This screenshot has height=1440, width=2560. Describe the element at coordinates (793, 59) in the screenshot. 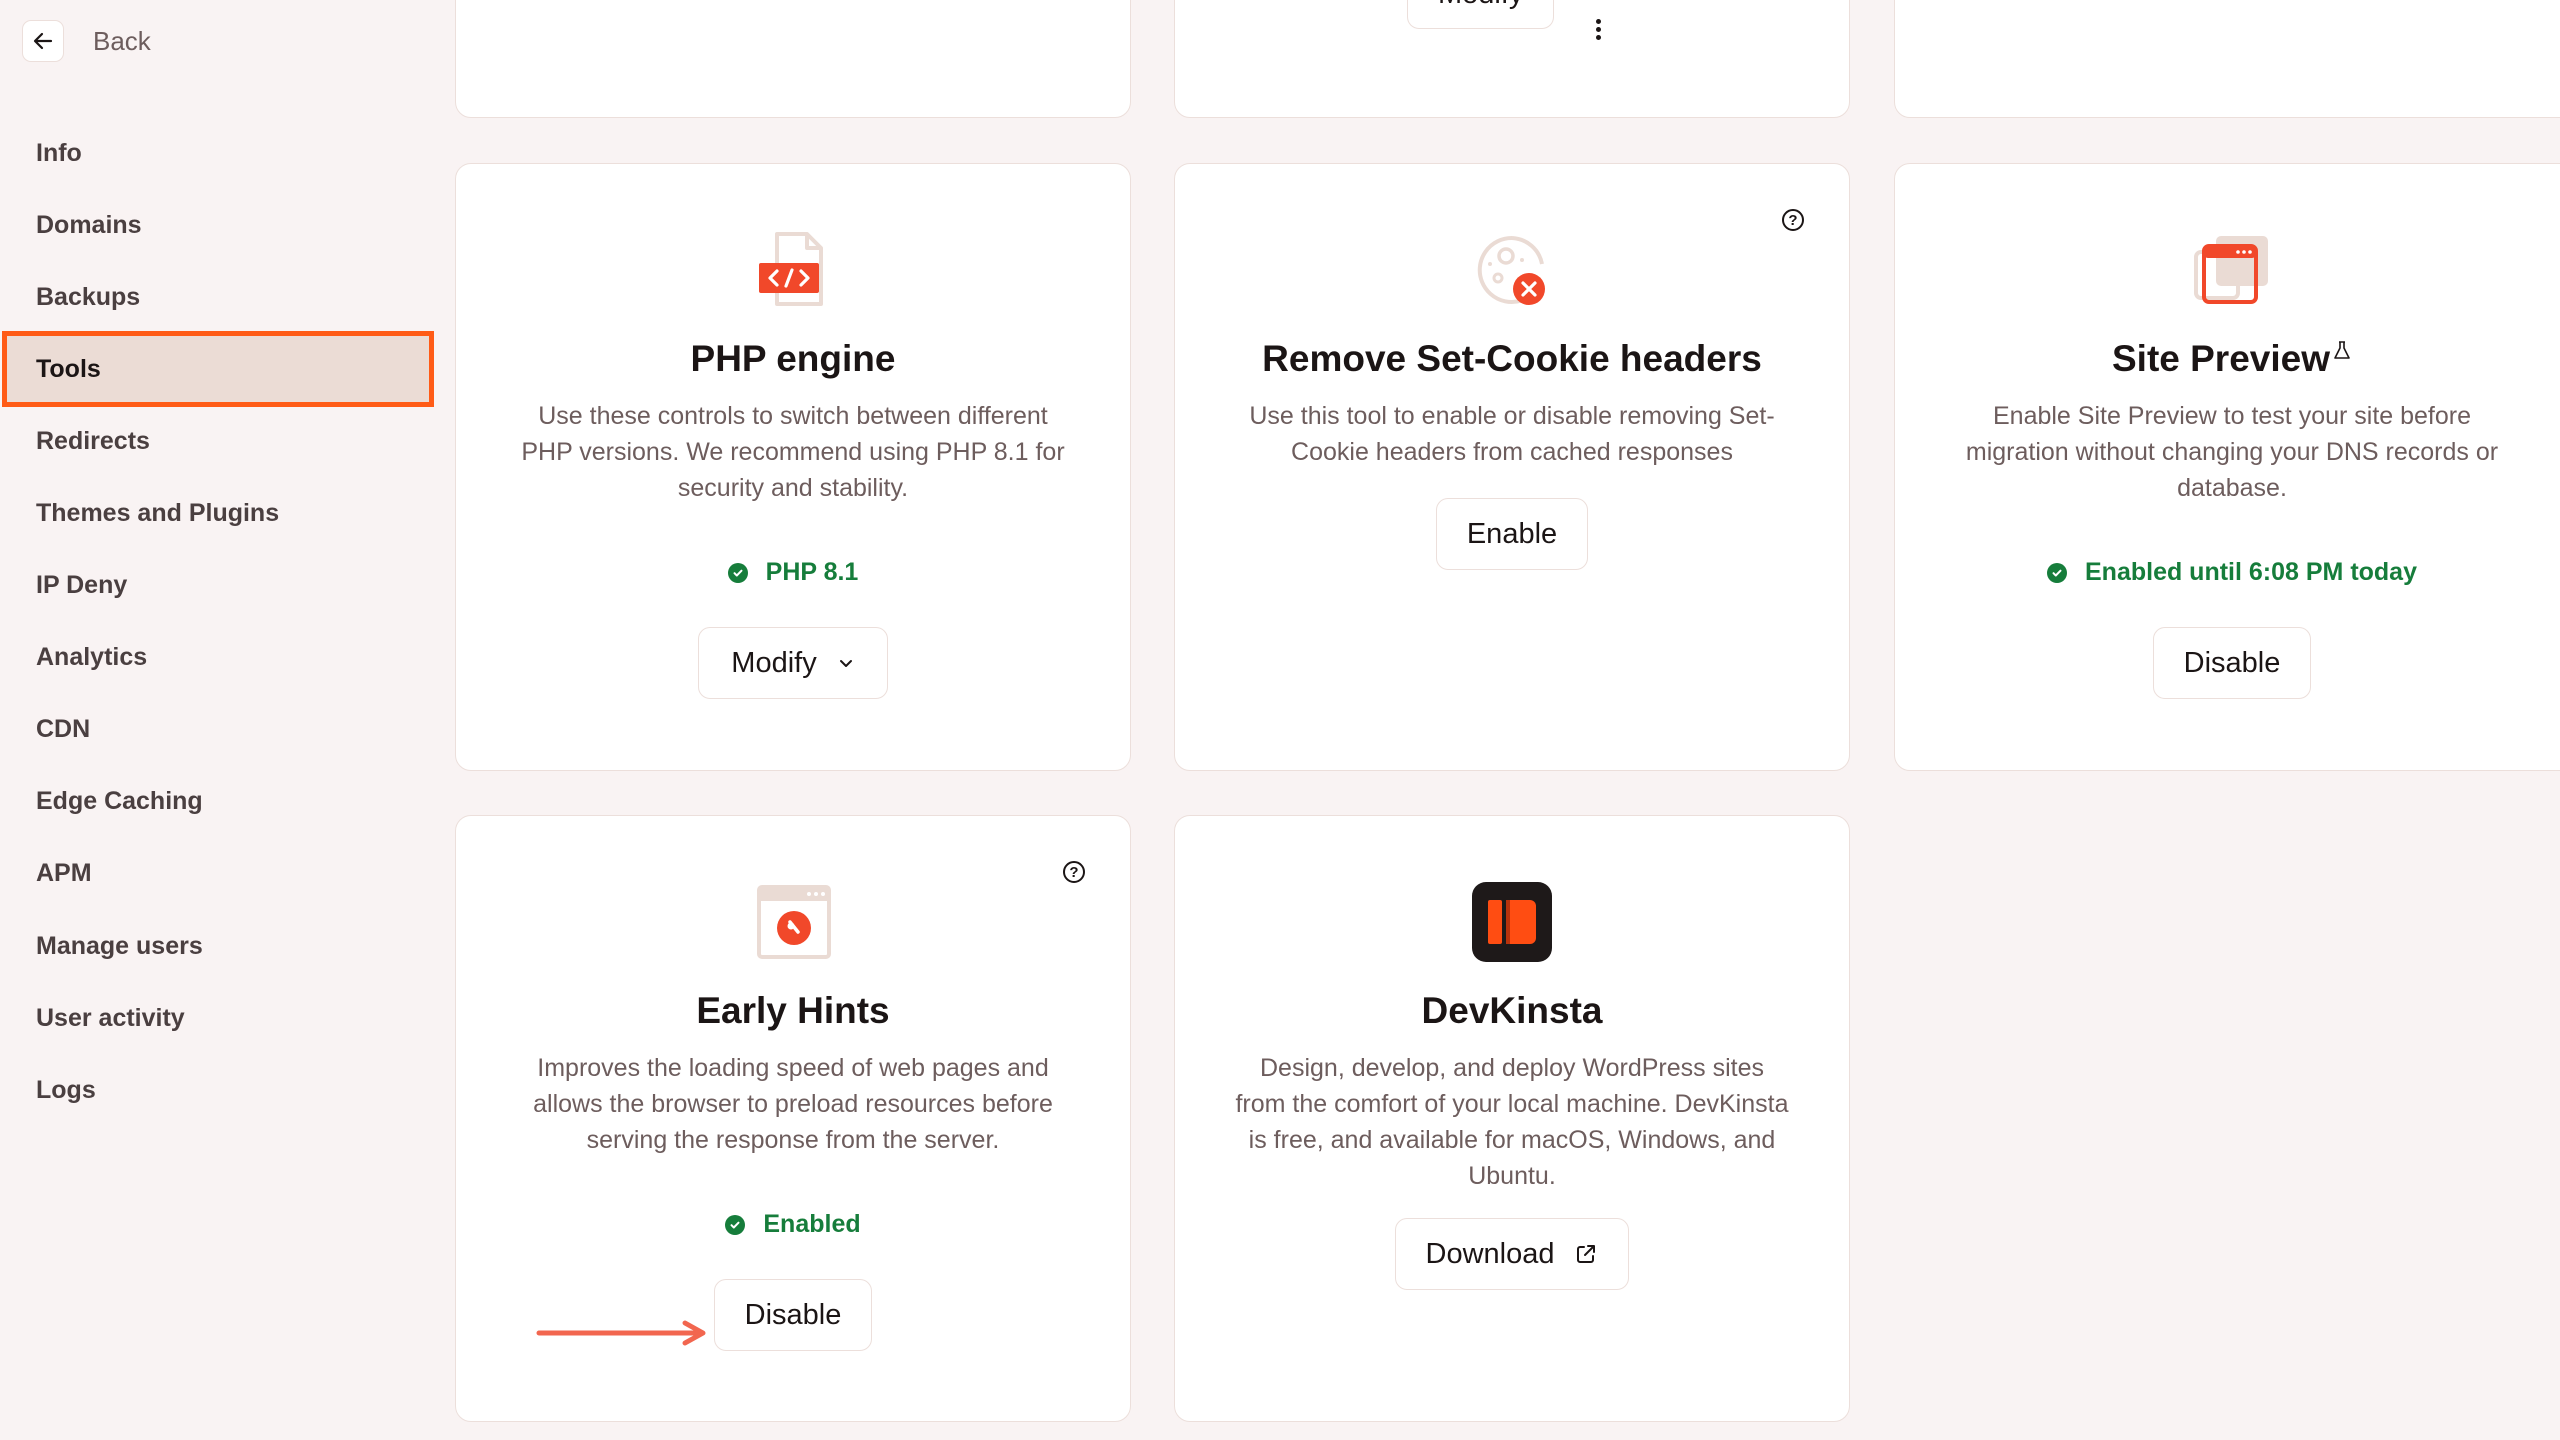

I see `tool-card-top-left` at that location.